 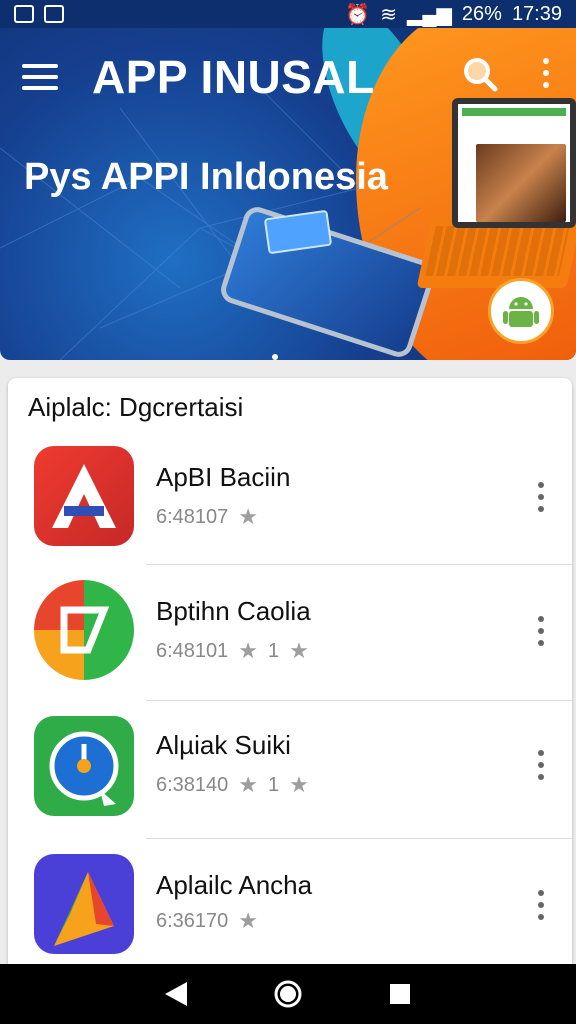 What do you see at coordinates (453, 14) in the screenshot?
I see `status-right: ⏰ ≋ ▂▄▆ 26% 17:39` at bounding box center [453, 14].